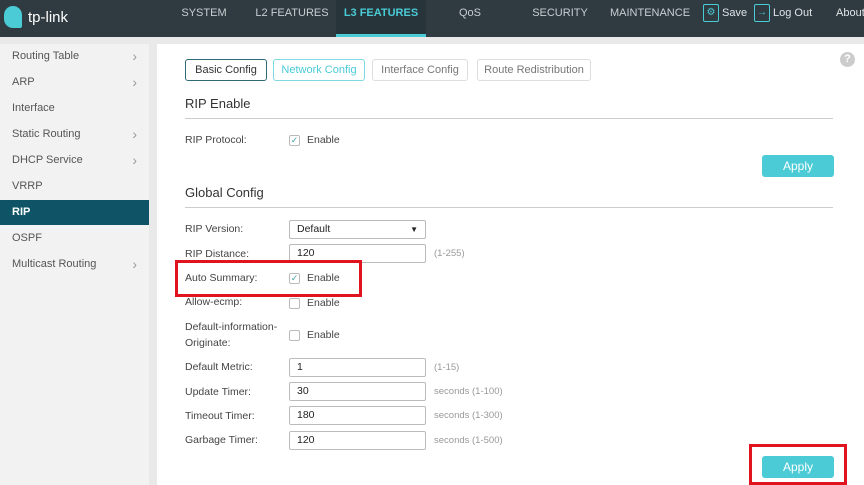  I want to click on sidebar-item-label: Routing Table, so click(46, 56).